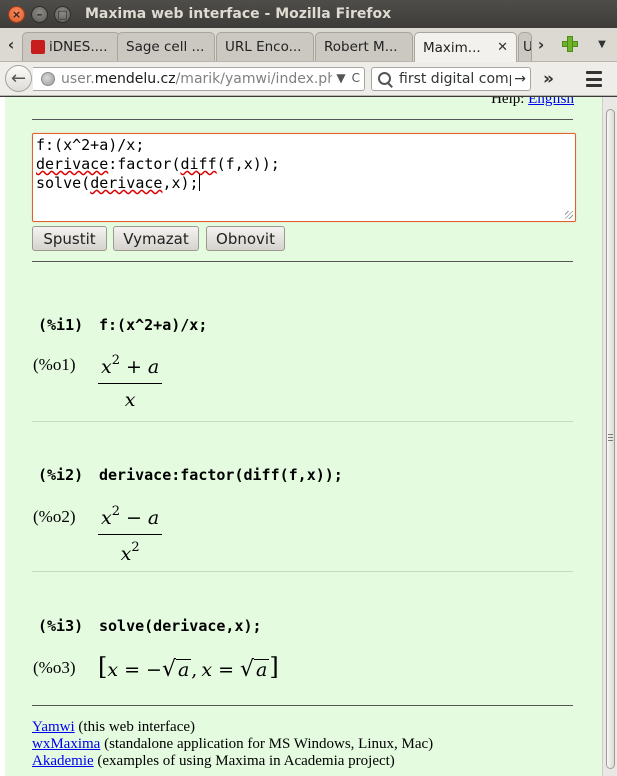 The image size is (617, 776). I want to click on globe-icon, so click(48, 79).